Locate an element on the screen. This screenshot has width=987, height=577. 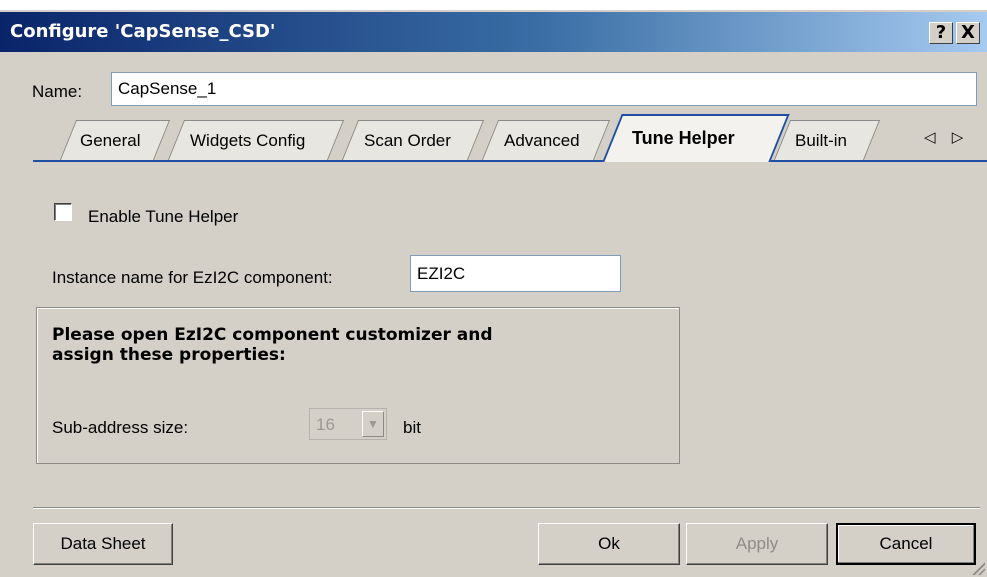
data-sheet-button: Data Sheet is located at coordinates (103, 544).